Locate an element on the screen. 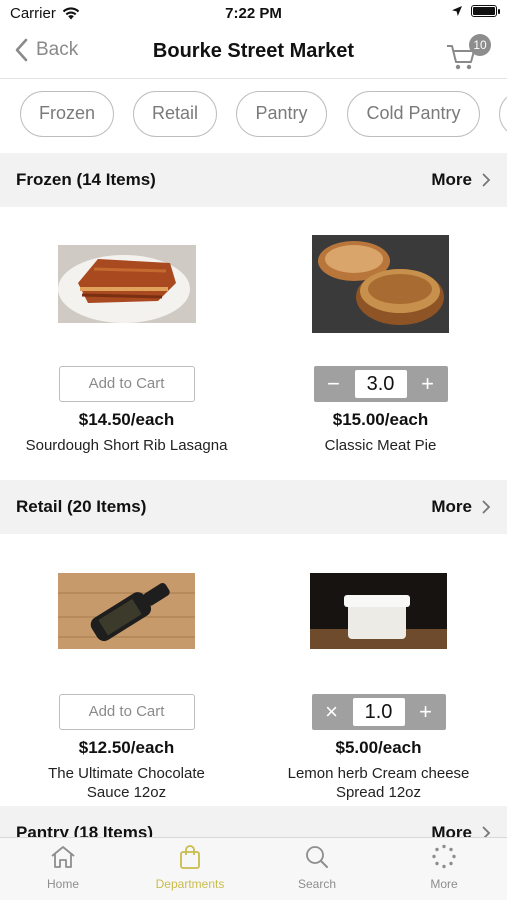  tab-more: More is located at coordinates (444, 867).